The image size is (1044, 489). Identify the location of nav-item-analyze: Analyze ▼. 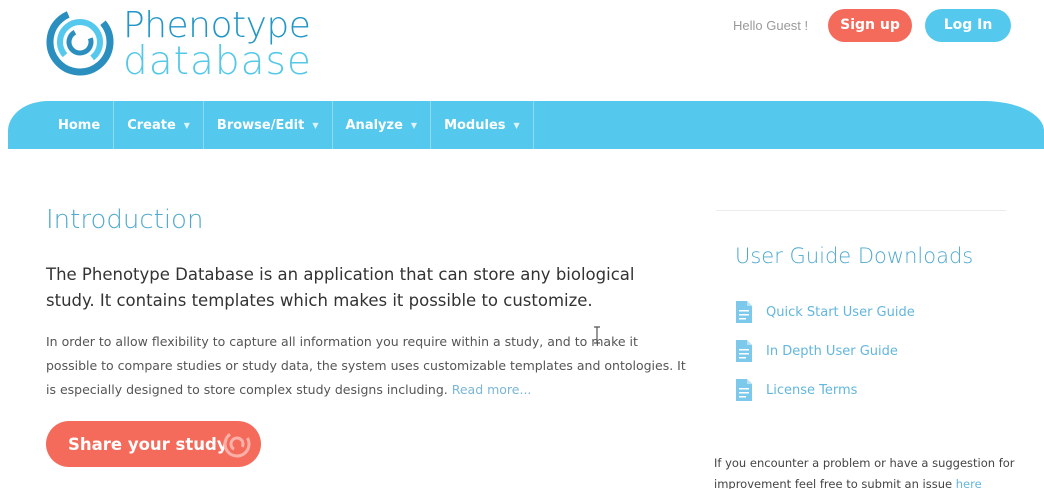
(382, 125).